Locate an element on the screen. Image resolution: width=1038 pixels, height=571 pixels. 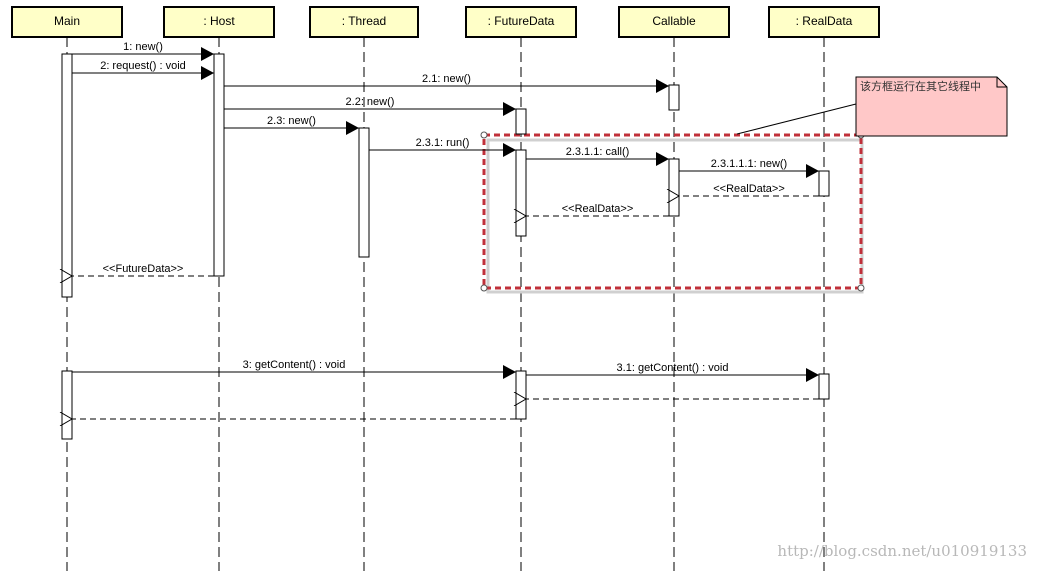
participant-label: Callable is located at coordinates (674, 21).